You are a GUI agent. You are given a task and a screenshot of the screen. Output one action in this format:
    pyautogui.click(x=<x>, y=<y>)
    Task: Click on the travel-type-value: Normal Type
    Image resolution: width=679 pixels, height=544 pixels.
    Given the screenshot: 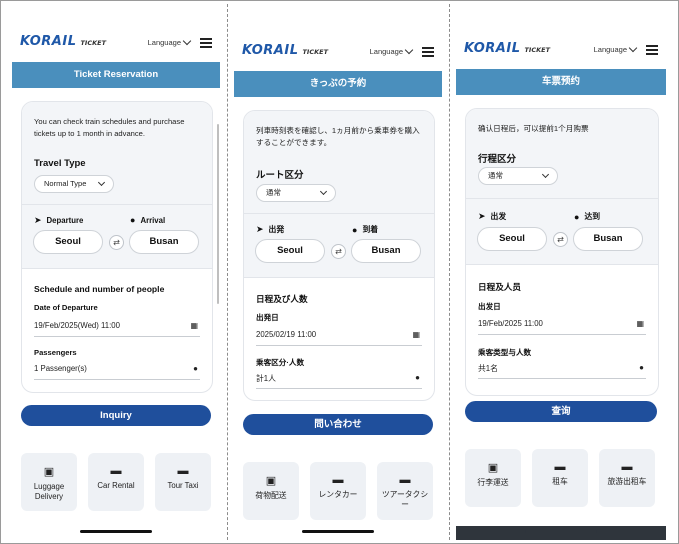 What is the action you would take?
    pyautogui.click(x=65, y=183)
    